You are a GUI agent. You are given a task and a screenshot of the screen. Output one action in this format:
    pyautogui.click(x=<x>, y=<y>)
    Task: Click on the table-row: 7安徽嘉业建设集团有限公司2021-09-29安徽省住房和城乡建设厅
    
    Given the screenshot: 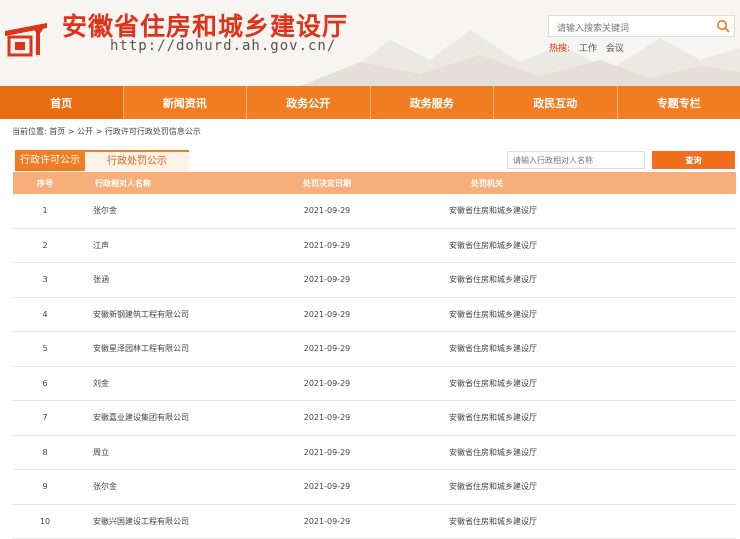 What is the action you would take?
    pyautogui.click(x=374, y=418)
    